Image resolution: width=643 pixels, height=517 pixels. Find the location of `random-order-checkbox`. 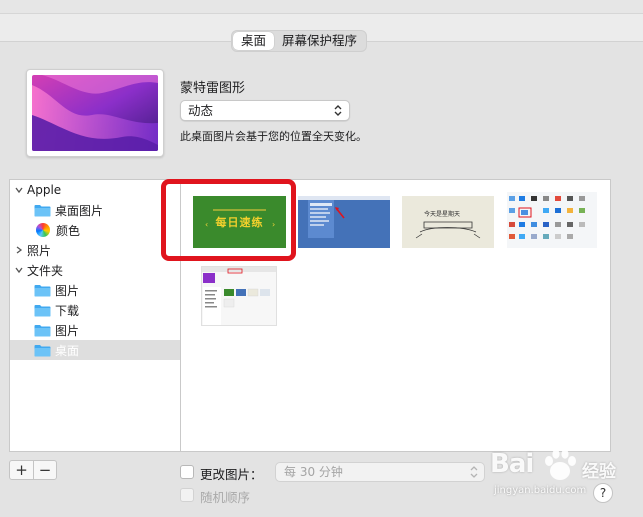

random-order-checkbox is located at coordinates (187, 495).